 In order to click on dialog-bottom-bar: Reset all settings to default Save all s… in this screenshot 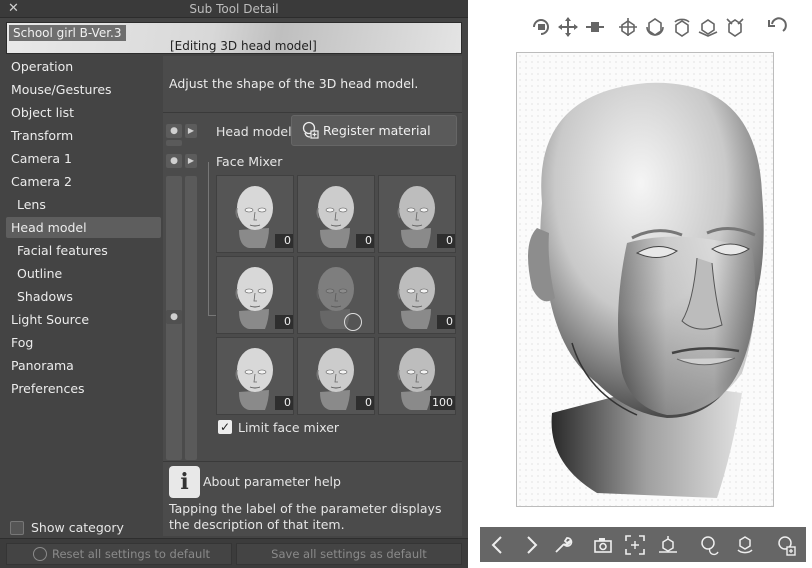, I will do `click(234, 553)`.